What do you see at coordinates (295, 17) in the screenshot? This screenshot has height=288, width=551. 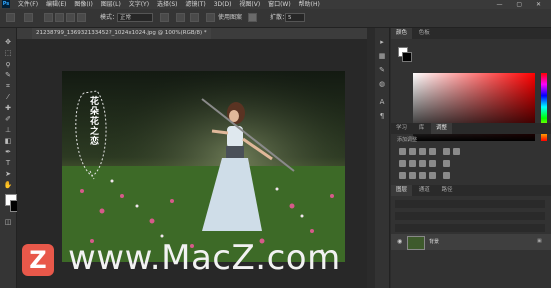 I see `spread-input: 5` at bounding box center [295, 17].